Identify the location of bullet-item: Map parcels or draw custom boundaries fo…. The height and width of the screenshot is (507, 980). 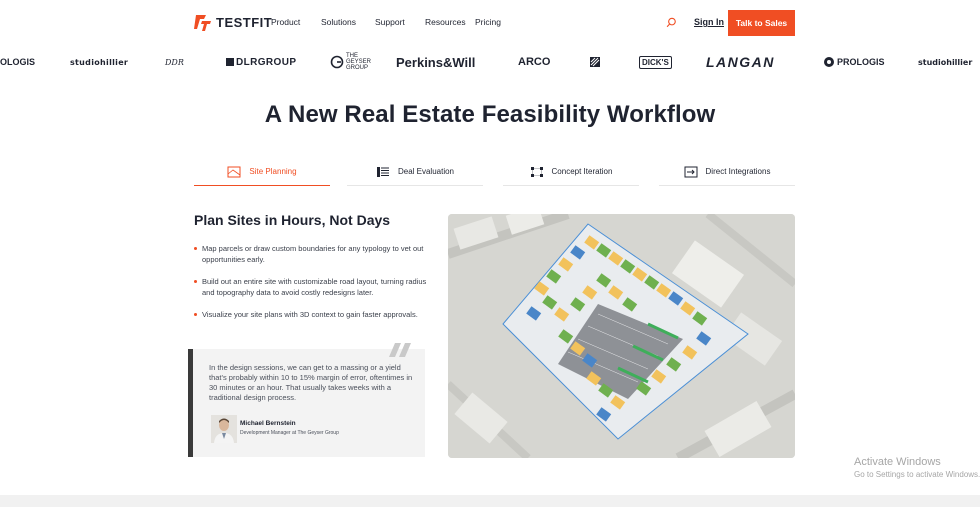
(314, 254).